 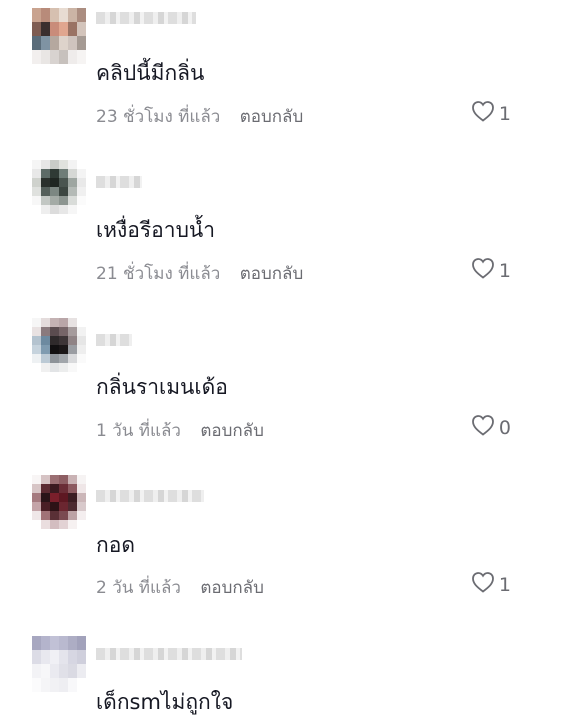 I want to click on comment-time: 23 ชั่วโมง ที่แล้ว, so click(x=158, y=117).